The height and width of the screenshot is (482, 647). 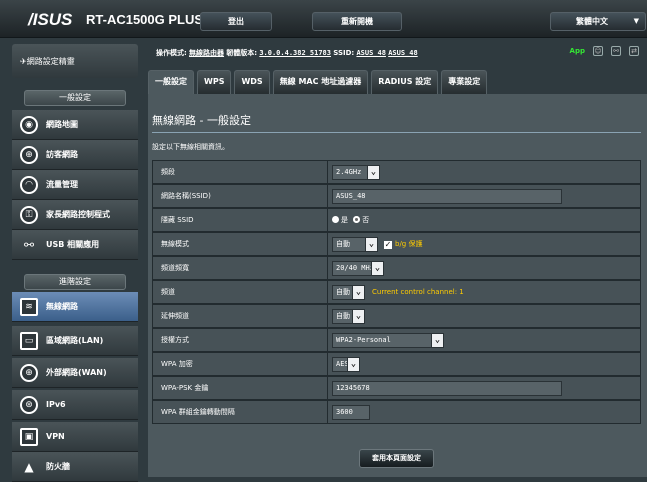 What do you see at coordinates (214, 82) in the screenshot?
I see `tab-wps: WPS` at bounding box center [214, 82].